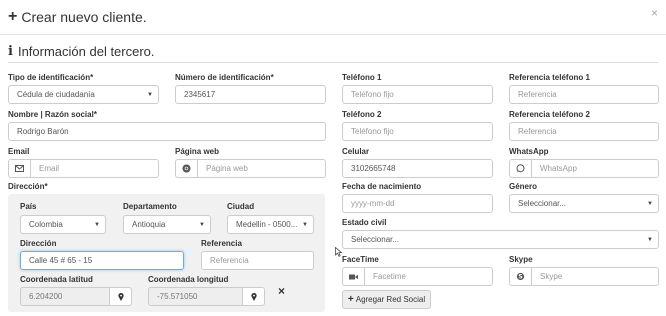  I want to click on telefono2-input: Teléfono fijo, so click(417, 131).